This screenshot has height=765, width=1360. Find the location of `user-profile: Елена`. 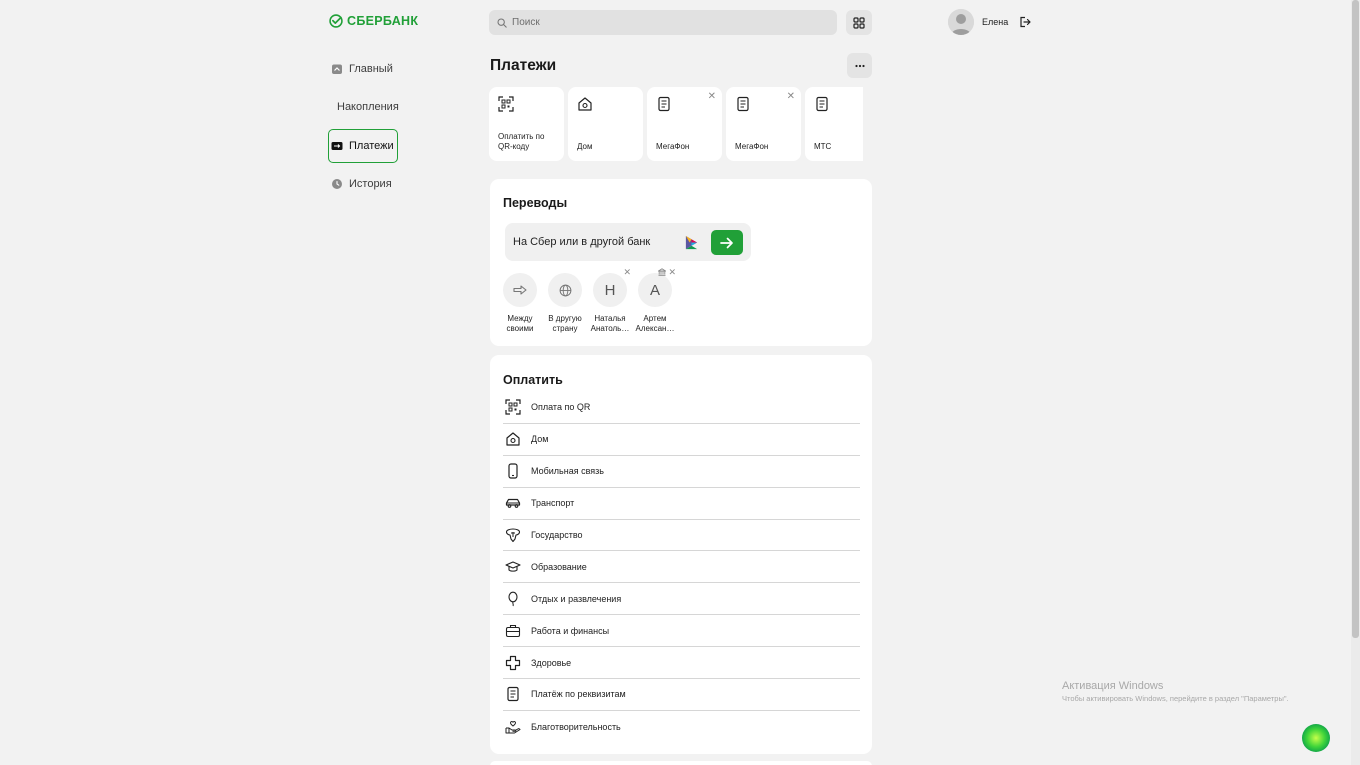

user-profile: Елена is located at coordinates (989, 22).